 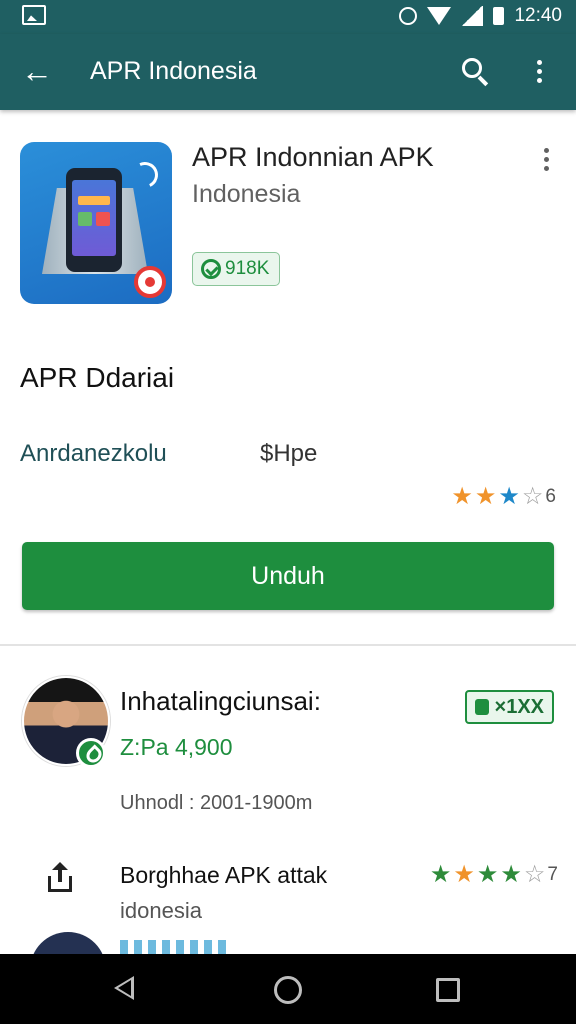 I want to click on search-icon, so click(x=475, y=71).